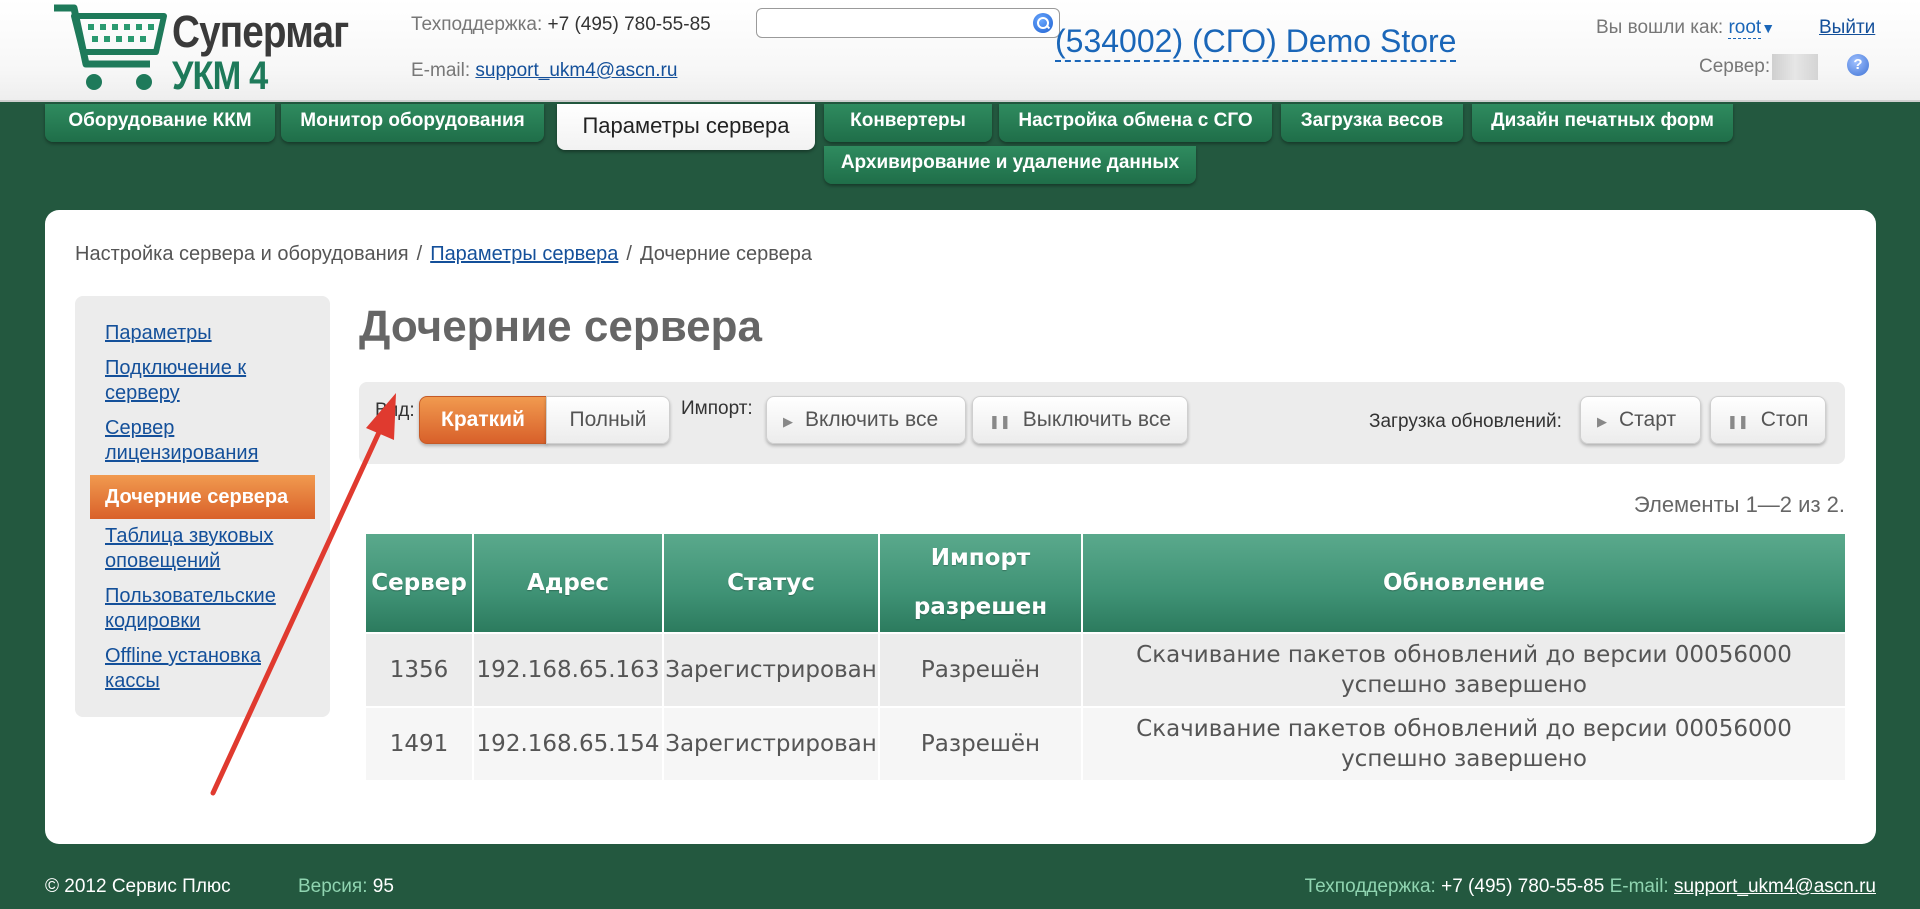 The image size is (1920, 909). What do you see at coordinates (1735, 67) in the screenshot?
I see `server-label: Сервер:` at bounding box center [1735, 67].